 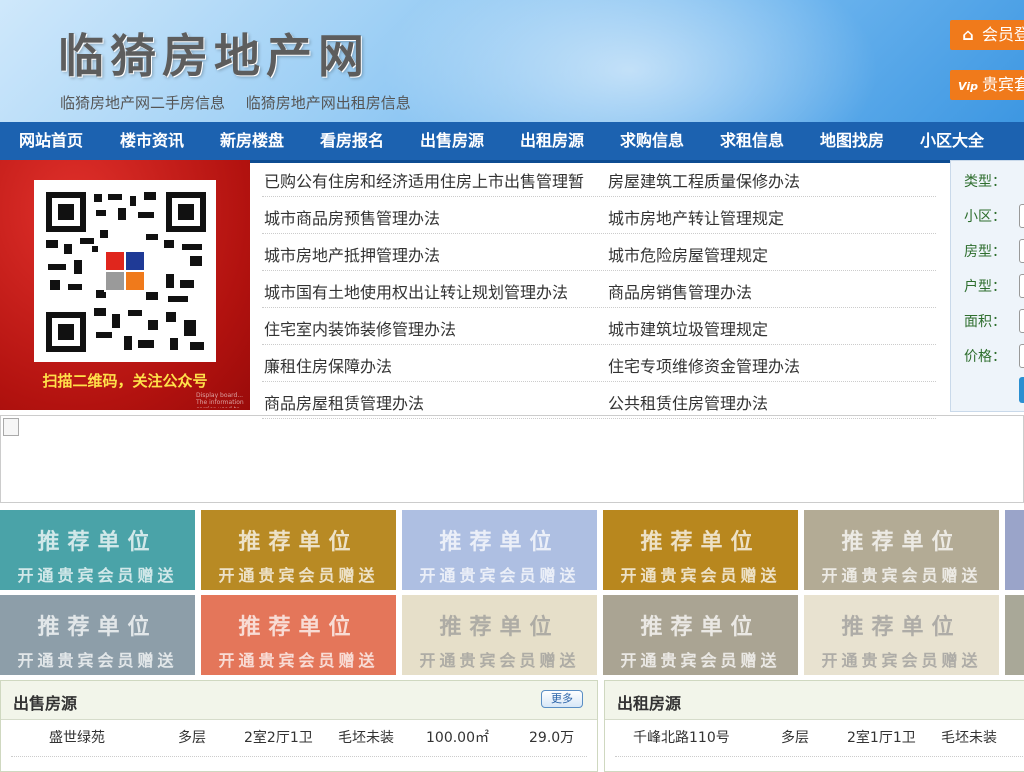 I want to click on rent-row-building-type: 多层, so click(x=795, y=738).